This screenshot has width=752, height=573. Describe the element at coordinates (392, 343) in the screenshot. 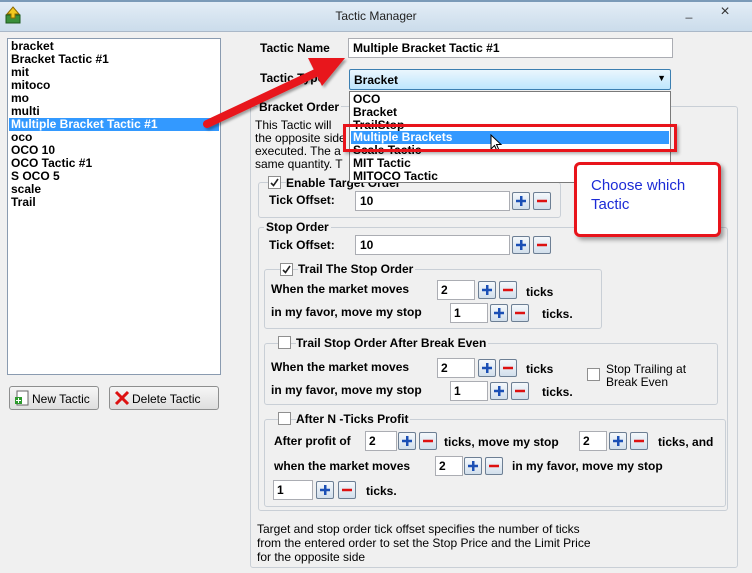

I see `trail-break-even-label: Trail Stop Order After Break Even` at that location.